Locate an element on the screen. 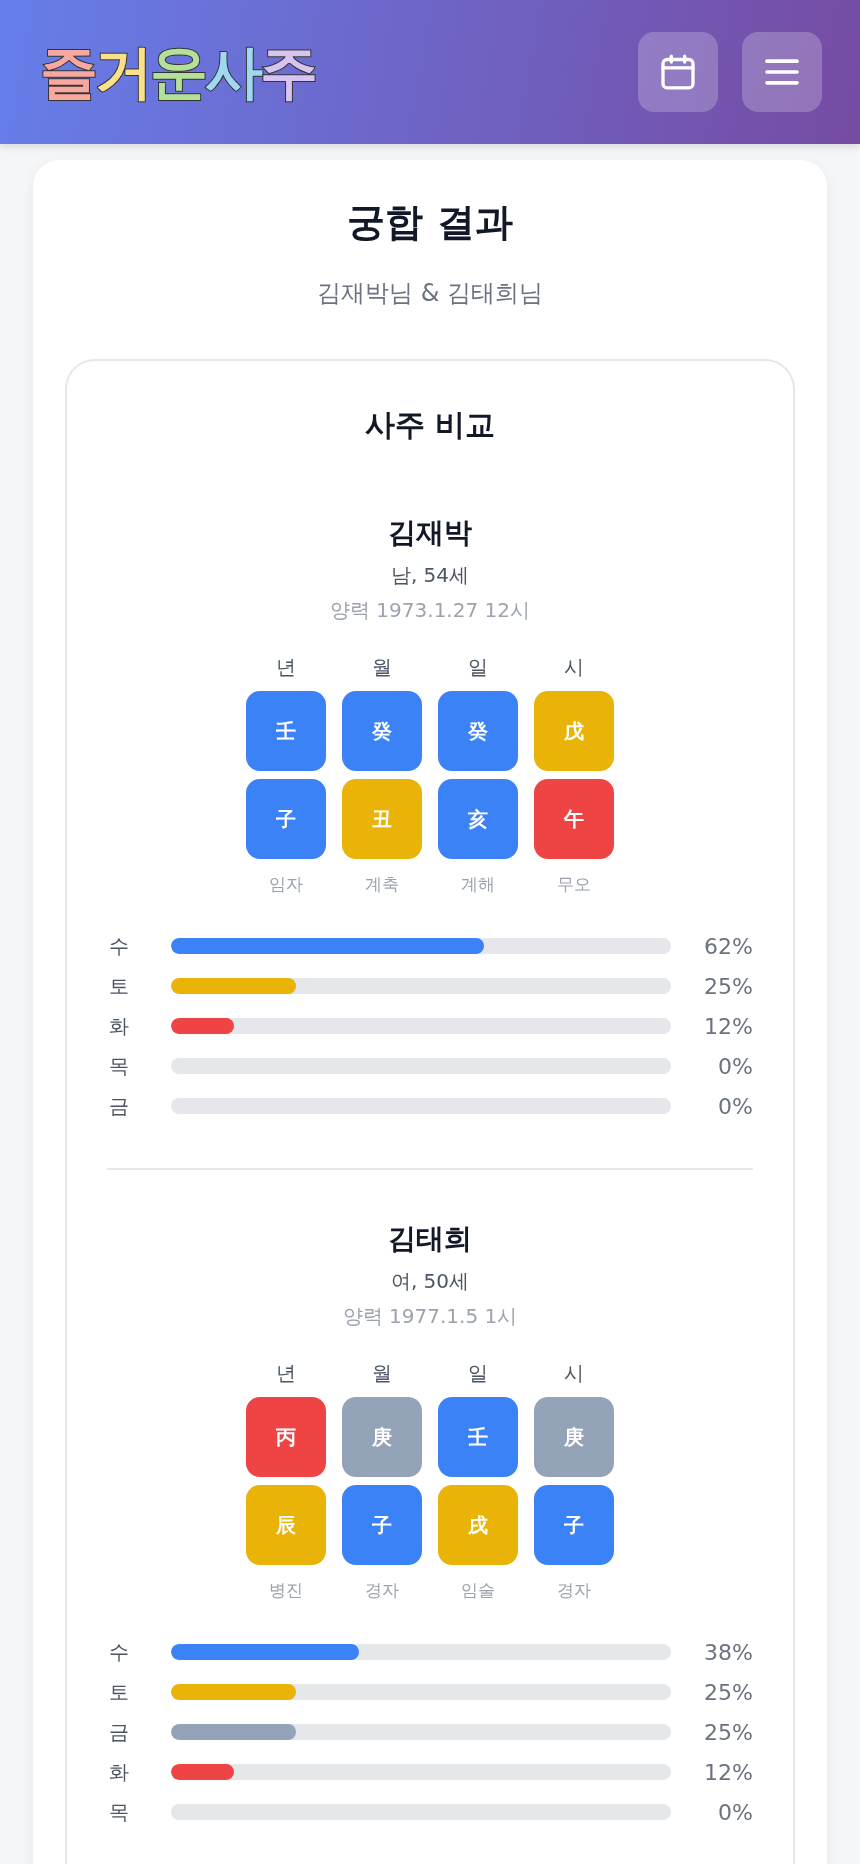  person-name: 김재박 is located at coordinates (430, 533).